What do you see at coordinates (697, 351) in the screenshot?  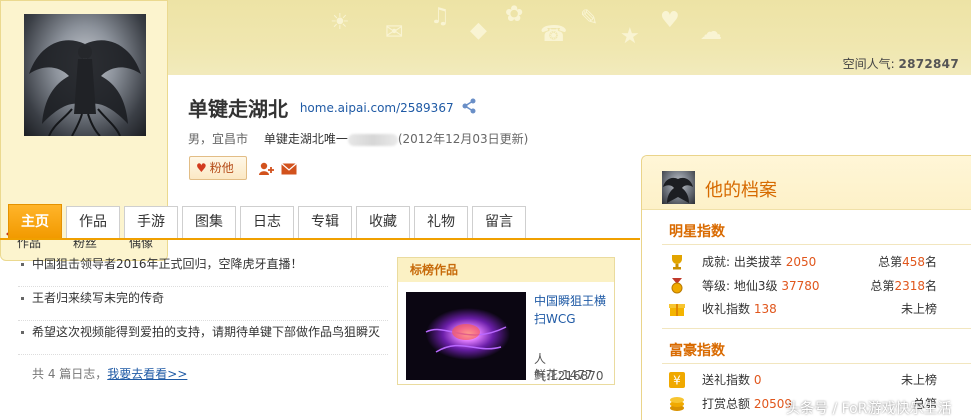 I see `wealth-index-title: 富豪指数` at bounding box center [697, 351].